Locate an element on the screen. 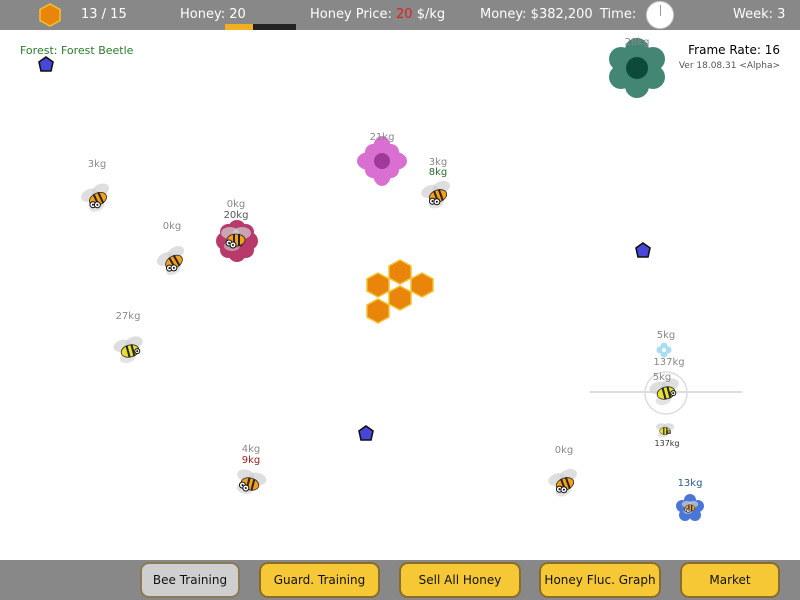 This screenshot has height=600, width=800. honey-price-value: 20 is located at coordinates (404, 14).